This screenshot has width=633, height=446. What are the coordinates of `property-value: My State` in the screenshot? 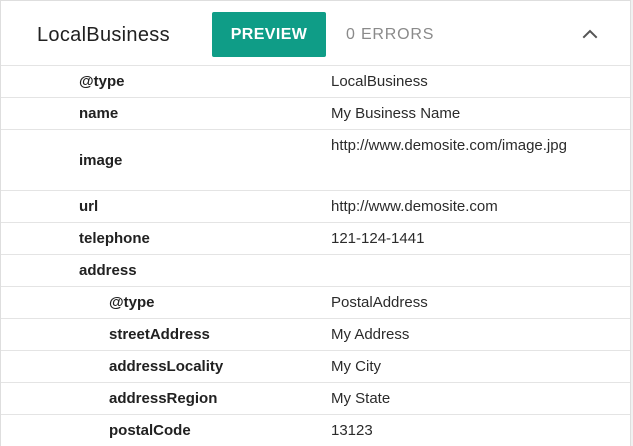 It's located at (361, 398).